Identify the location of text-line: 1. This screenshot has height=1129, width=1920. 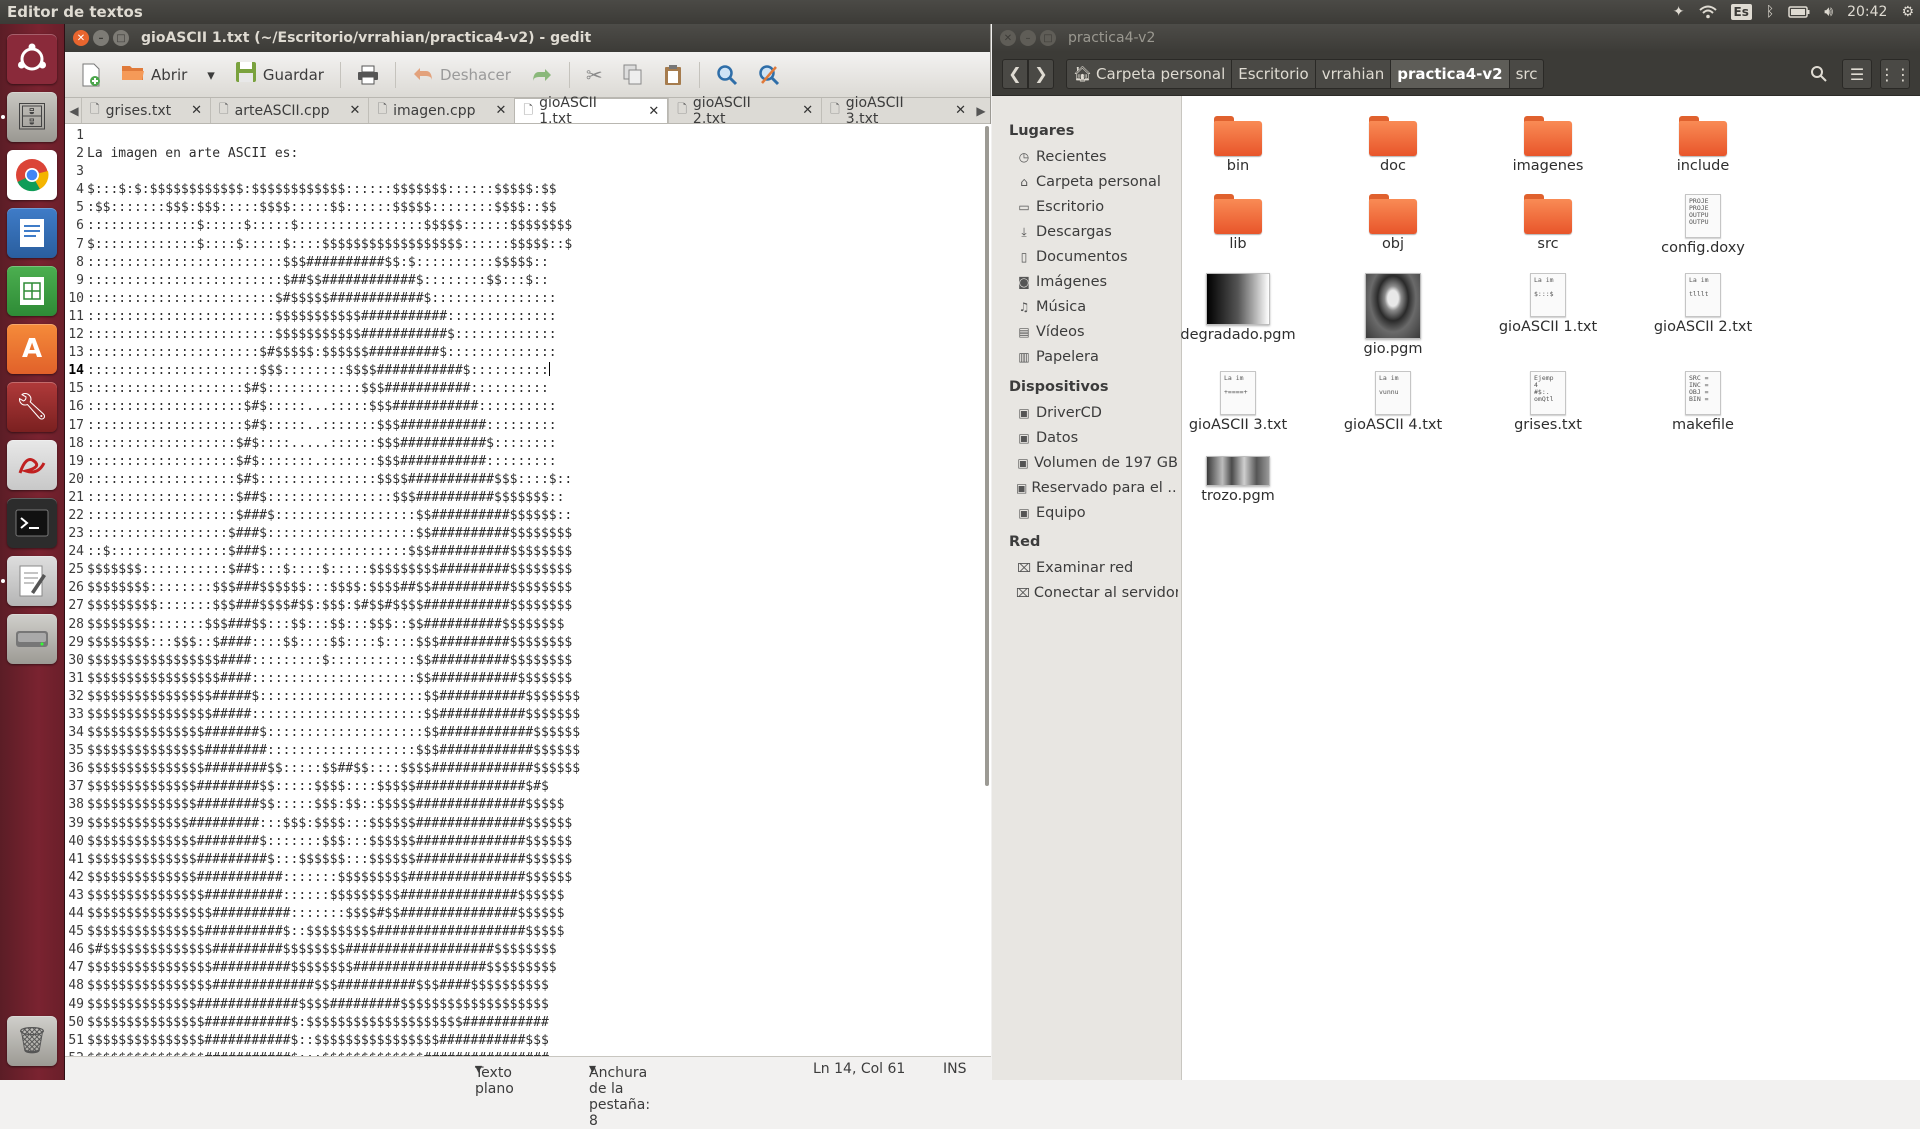
(520, 136).